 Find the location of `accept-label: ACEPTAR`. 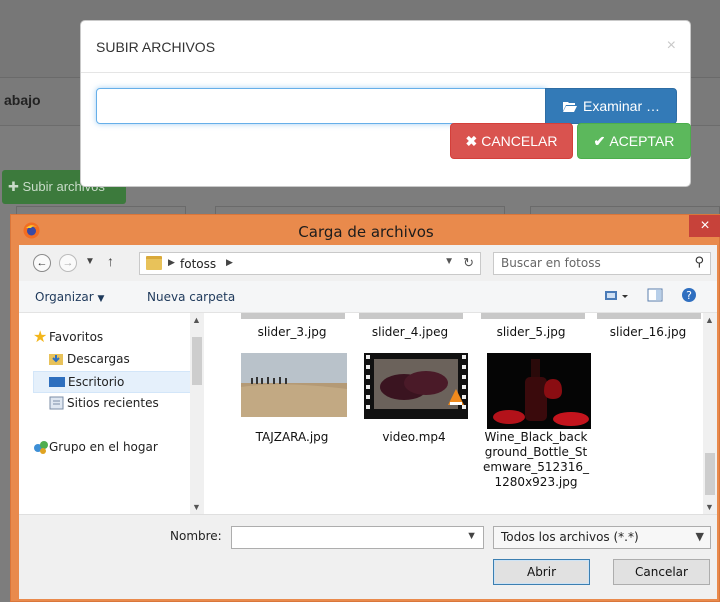

accept-label: ACEPTAR is located at coordinates (642, 141).